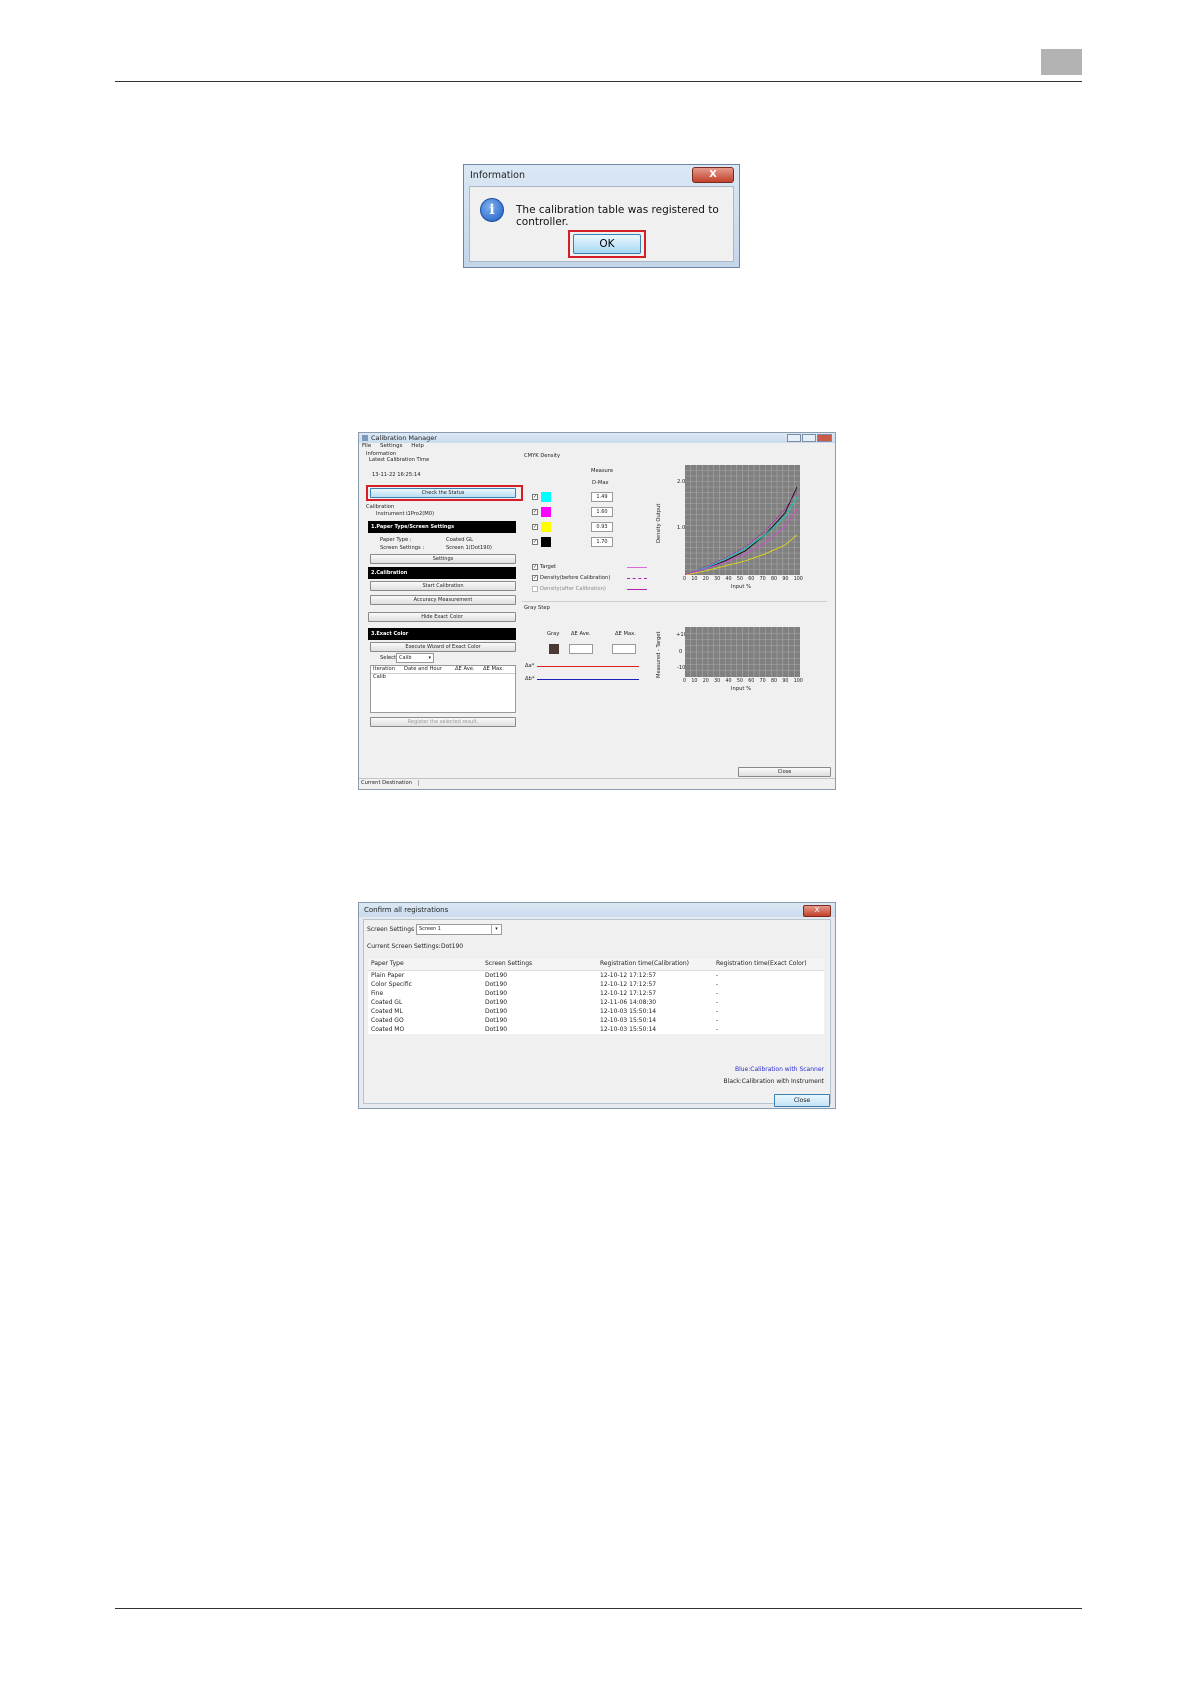 The height and width of the screenshot is (1684, 1190). Describe the element at coordinates (762, 681) in the screenshot. I see `gray-x-tick: 70` at that location.